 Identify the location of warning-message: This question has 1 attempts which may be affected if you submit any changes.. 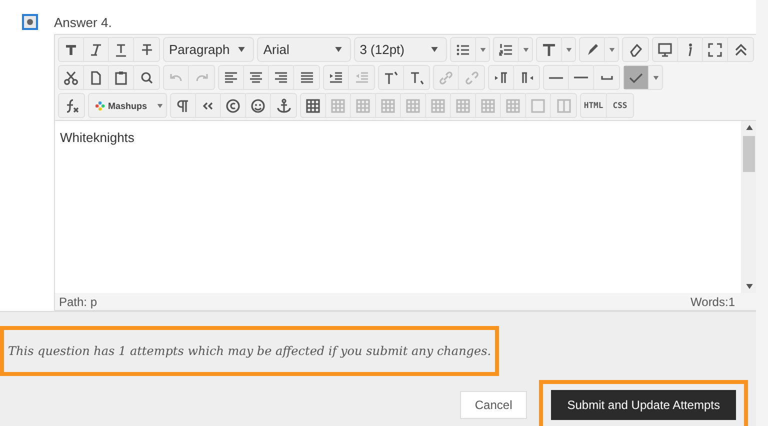
(250, 351).